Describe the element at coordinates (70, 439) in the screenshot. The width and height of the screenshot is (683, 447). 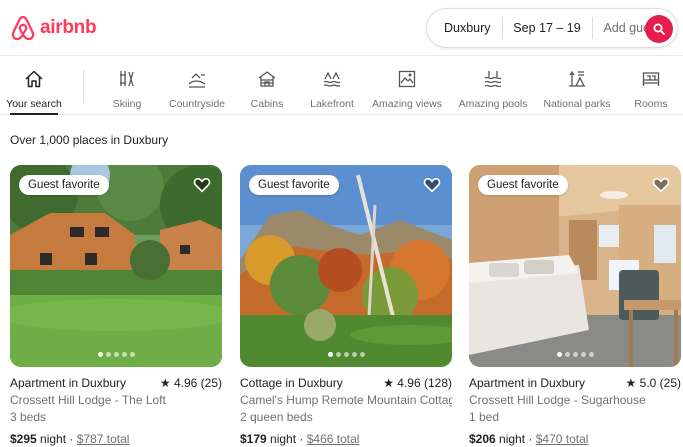
I see `listing-price: $295 night · $787 total` at that location.